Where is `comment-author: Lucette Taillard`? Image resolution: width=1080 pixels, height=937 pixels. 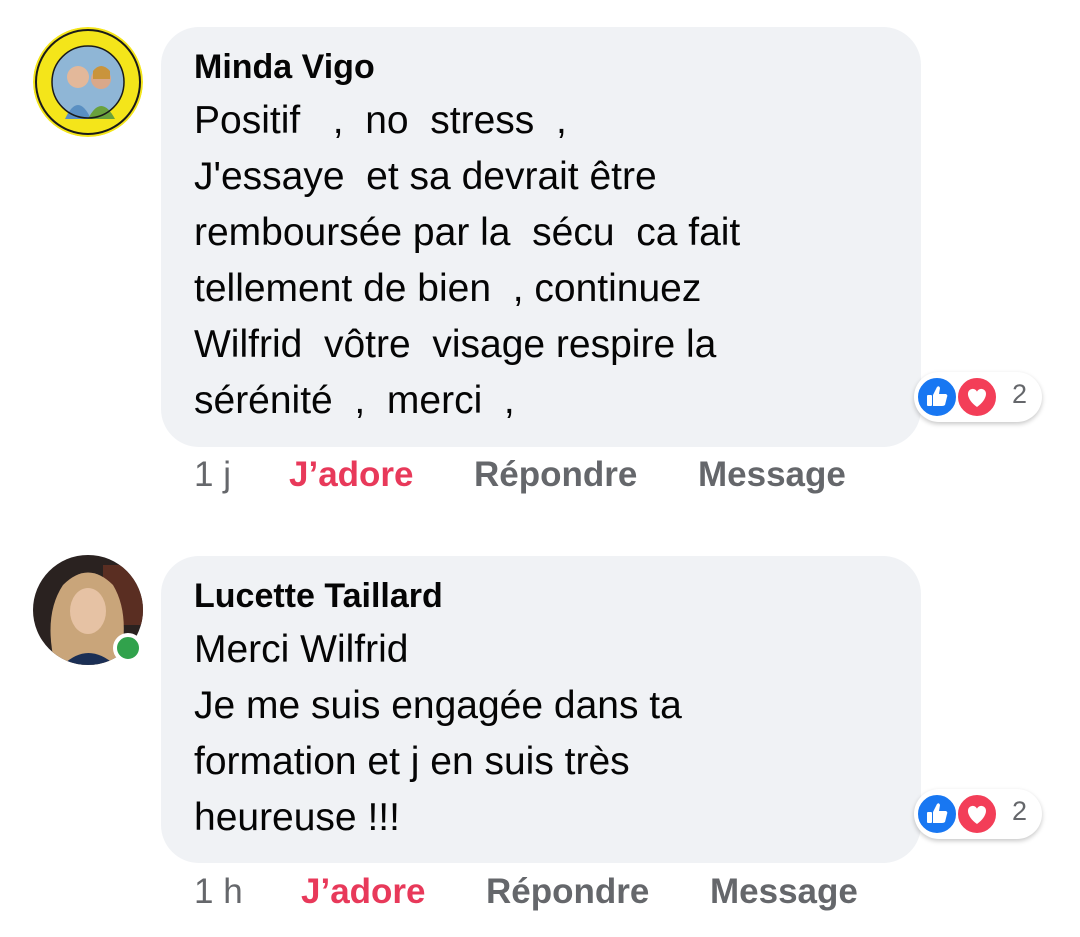 comment-author: Lucette Taillard is located at coordinates (542, 596).